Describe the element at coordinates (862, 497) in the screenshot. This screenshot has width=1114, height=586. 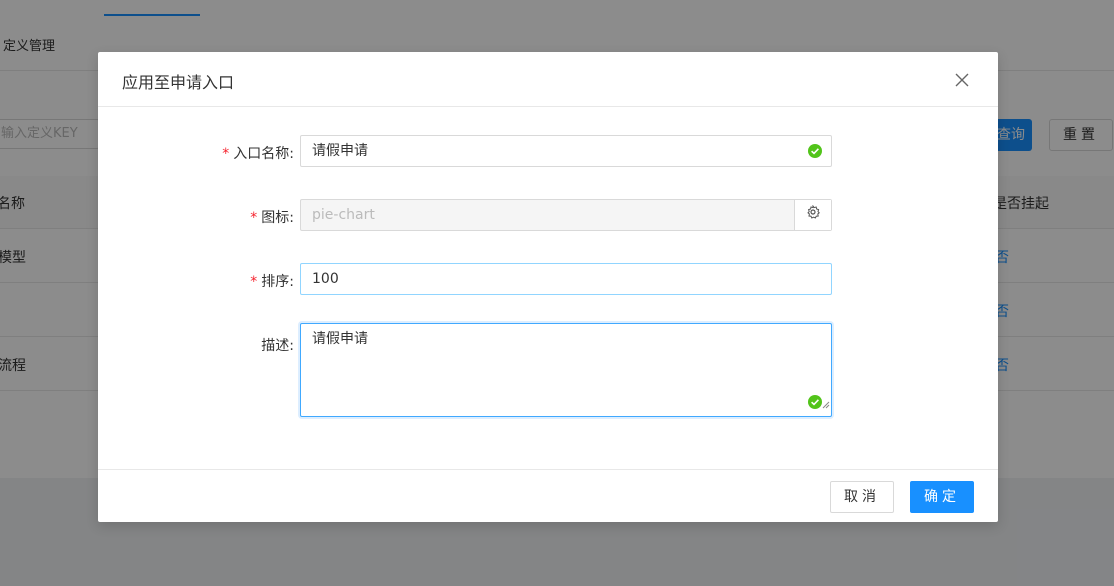
I see `cancel-button: 取消` at that location.